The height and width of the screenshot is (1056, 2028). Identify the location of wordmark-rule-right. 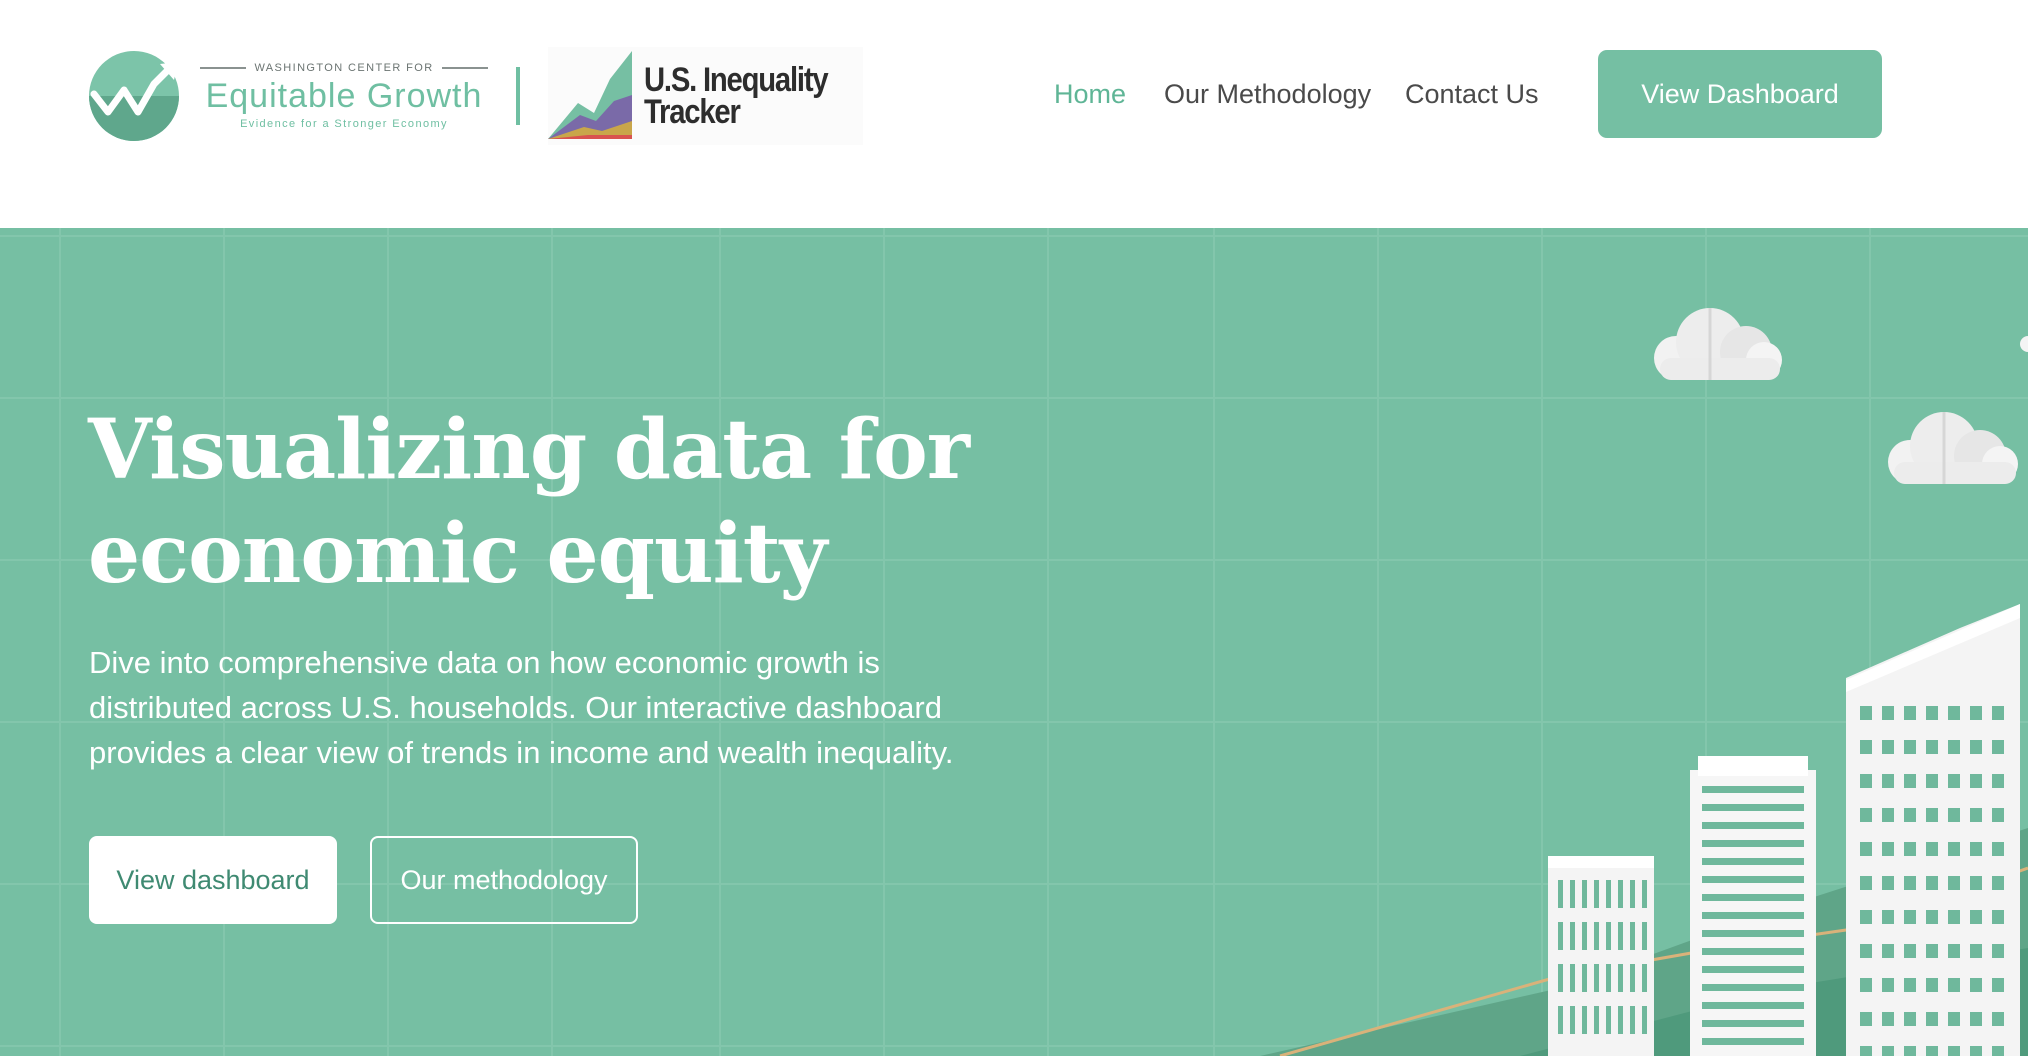
(464, 68).